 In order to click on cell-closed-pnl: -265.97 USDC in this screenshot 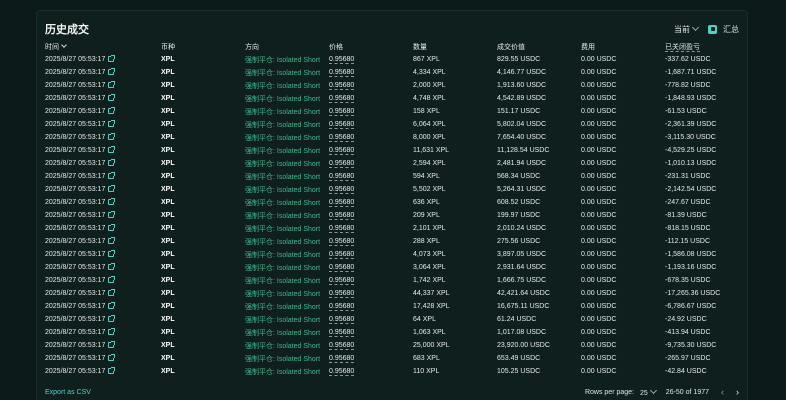, I will do `click(688, 358)`.